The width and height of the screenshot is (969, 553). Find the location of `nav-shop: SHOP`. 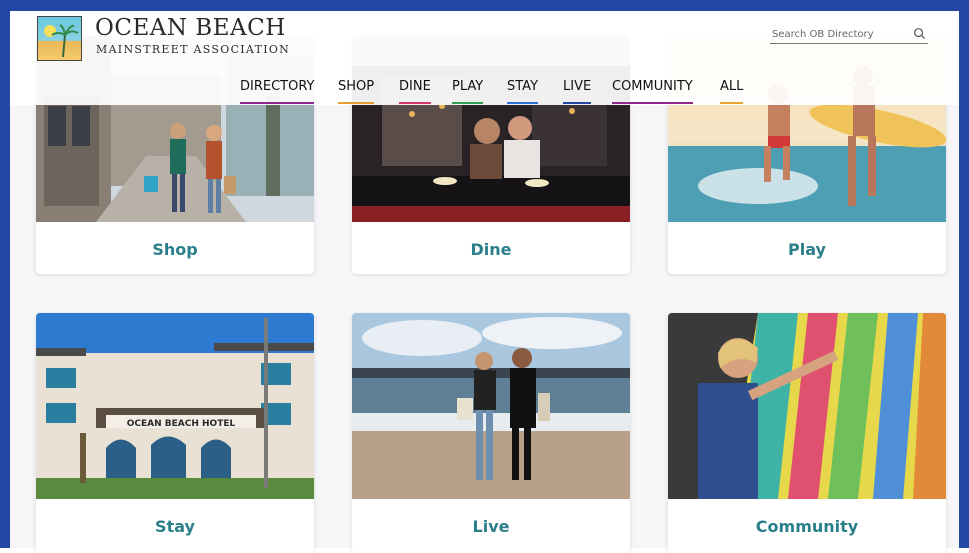

nav-shop: SHOP is located at coordinates (356, 92).